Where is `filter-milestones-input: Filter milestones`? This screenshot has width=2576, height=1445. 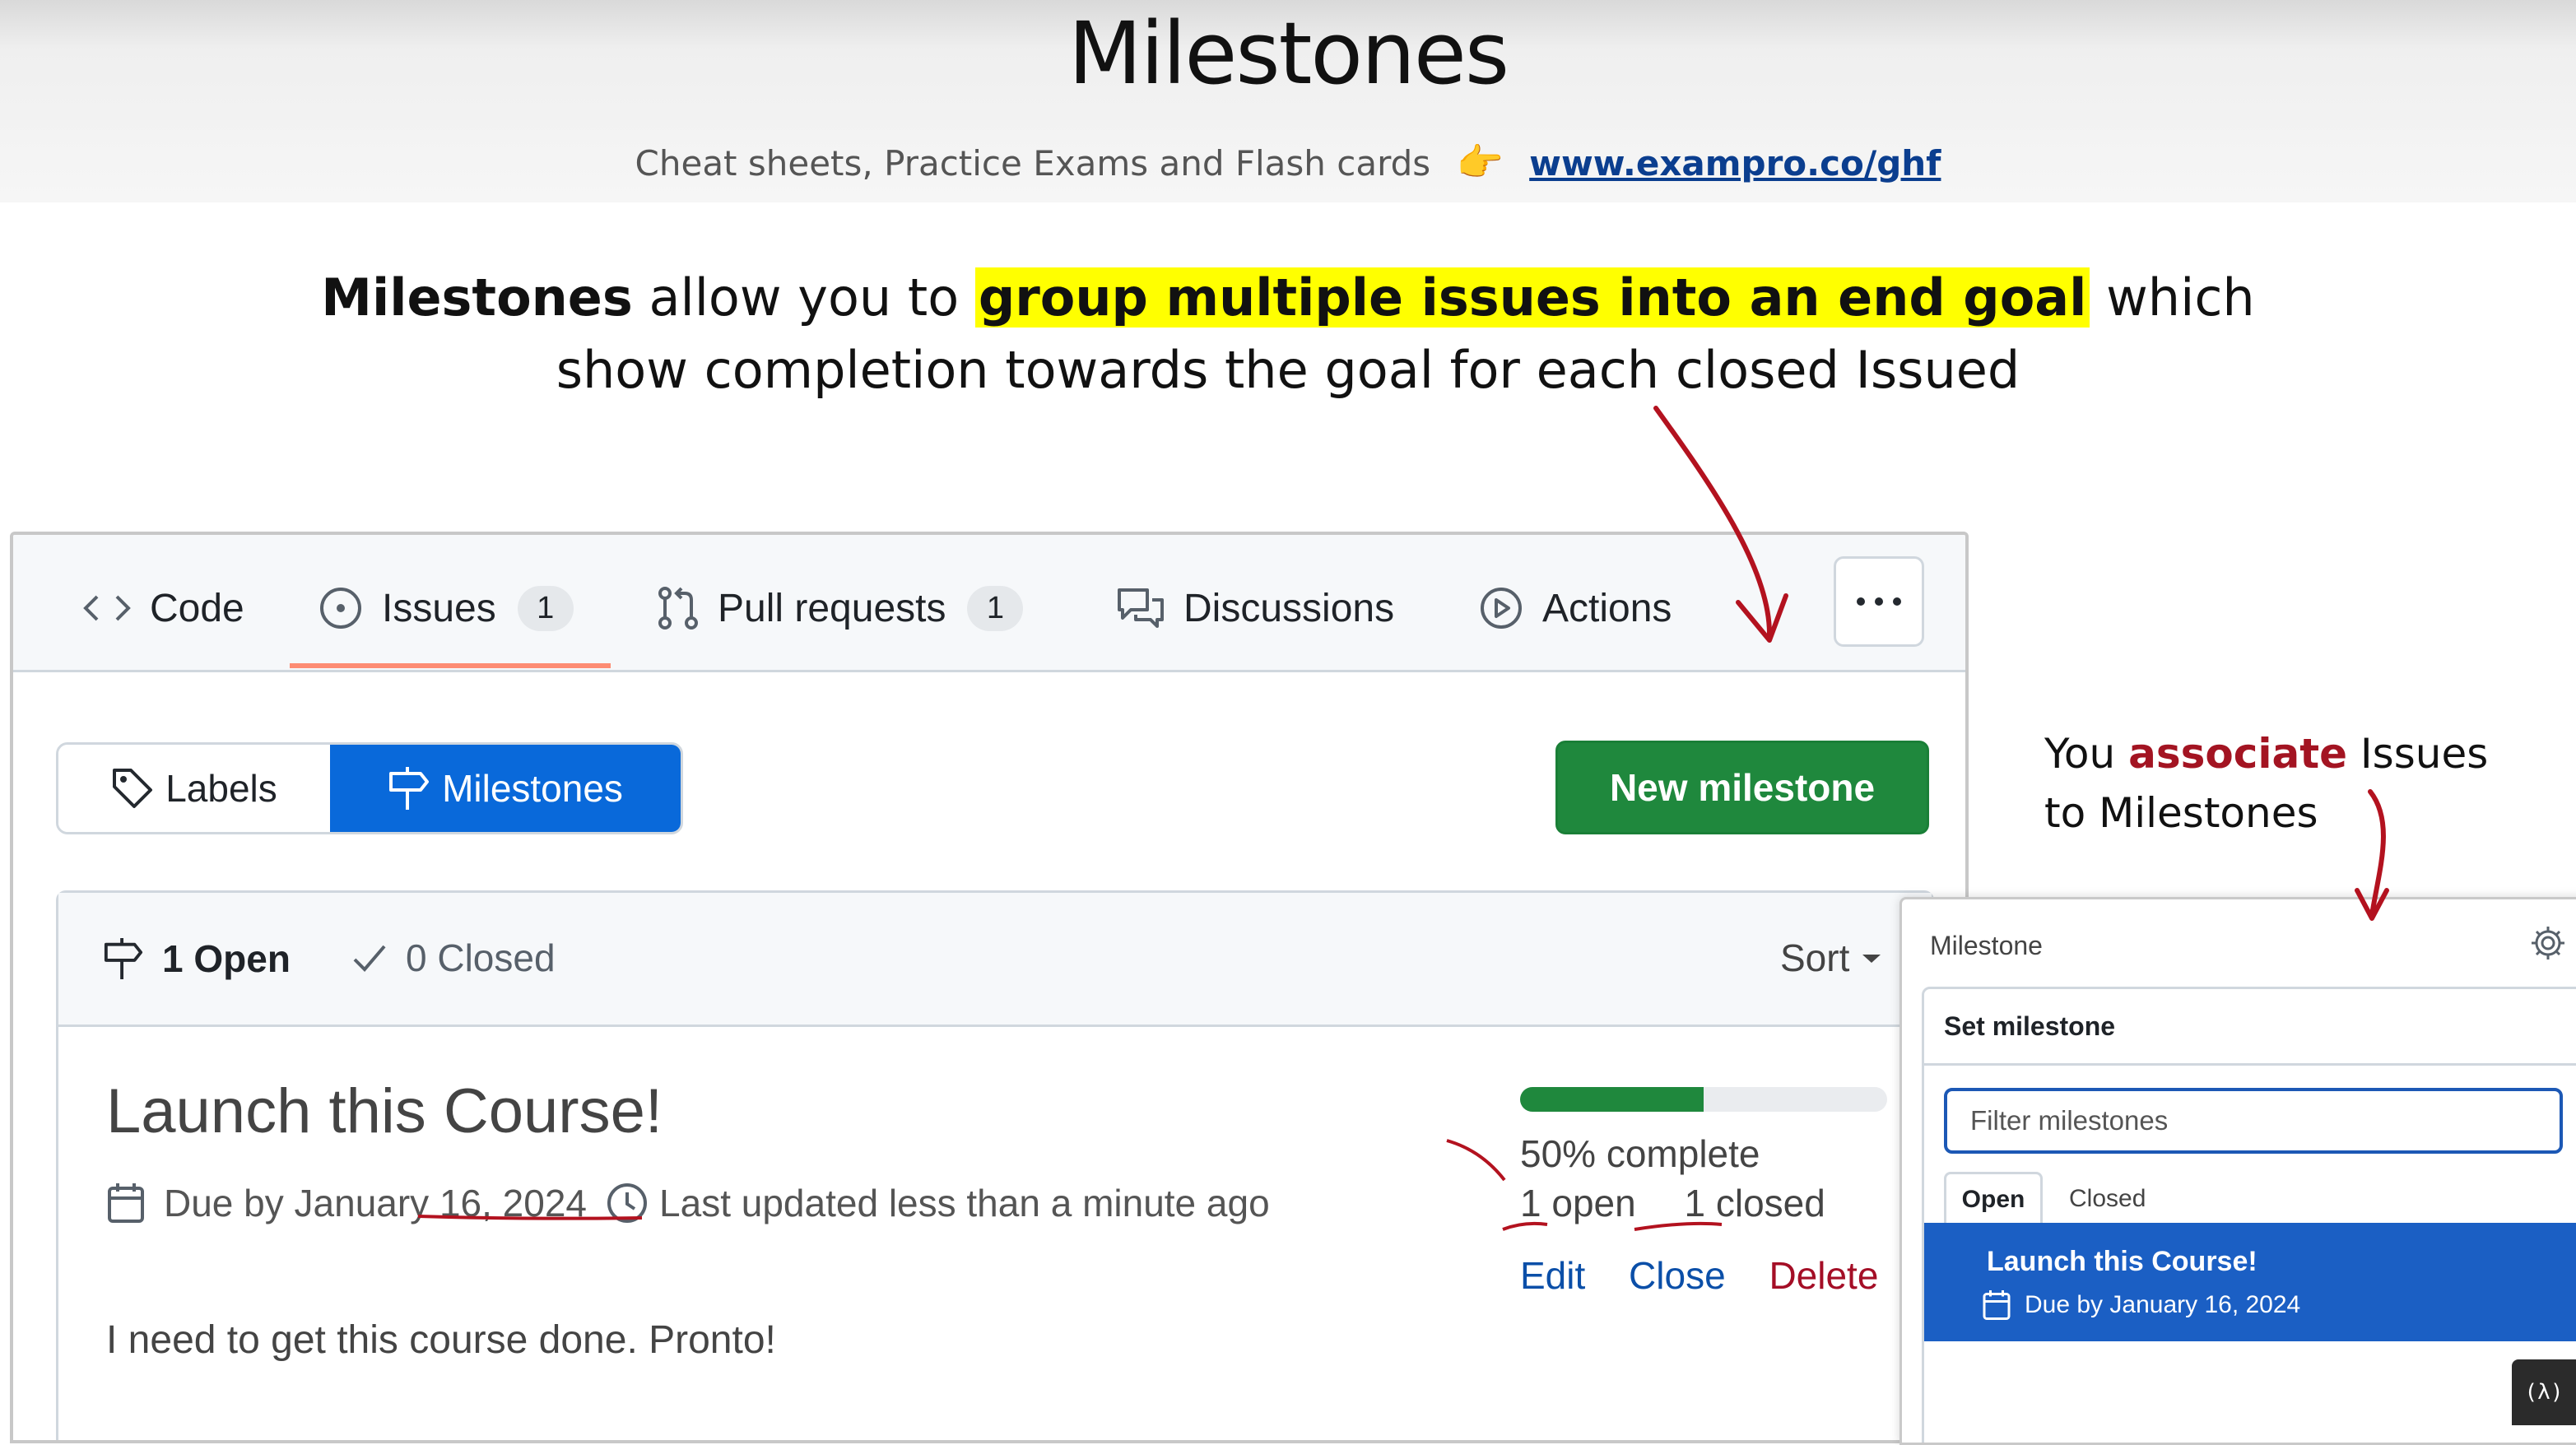 filter-milestones-input: Filter milestones is located at coordinates (2253, 1121).